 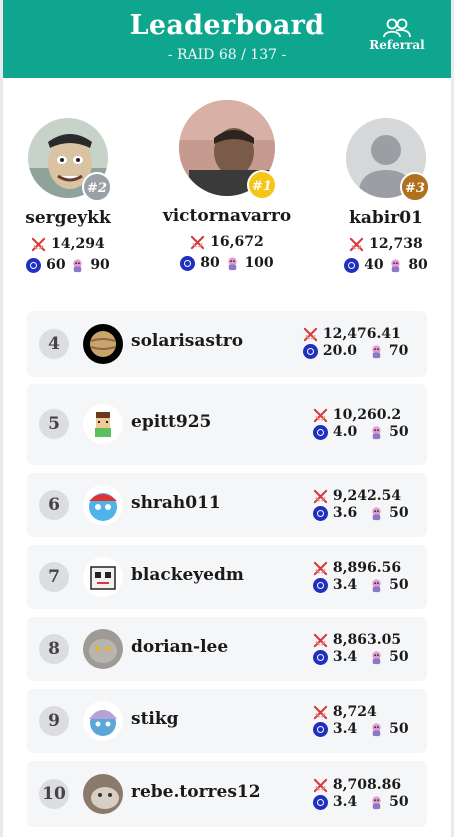 I want to click on token-value: 3.6, so click(x=345, y=513).